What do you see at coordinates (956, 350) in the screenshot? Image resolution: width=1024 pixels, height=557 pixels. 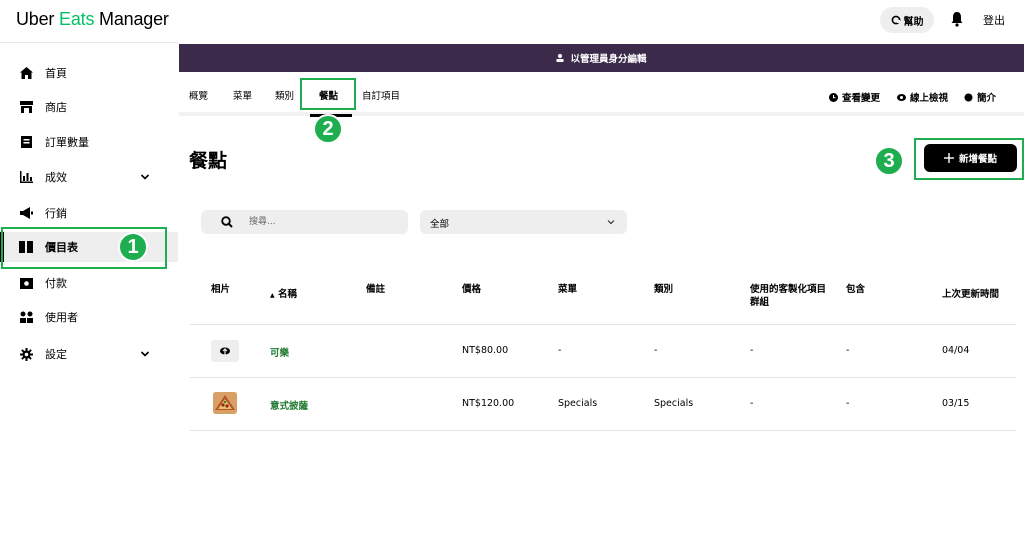 I see `item-updated: 04/04` at bounding box center [956, 350].